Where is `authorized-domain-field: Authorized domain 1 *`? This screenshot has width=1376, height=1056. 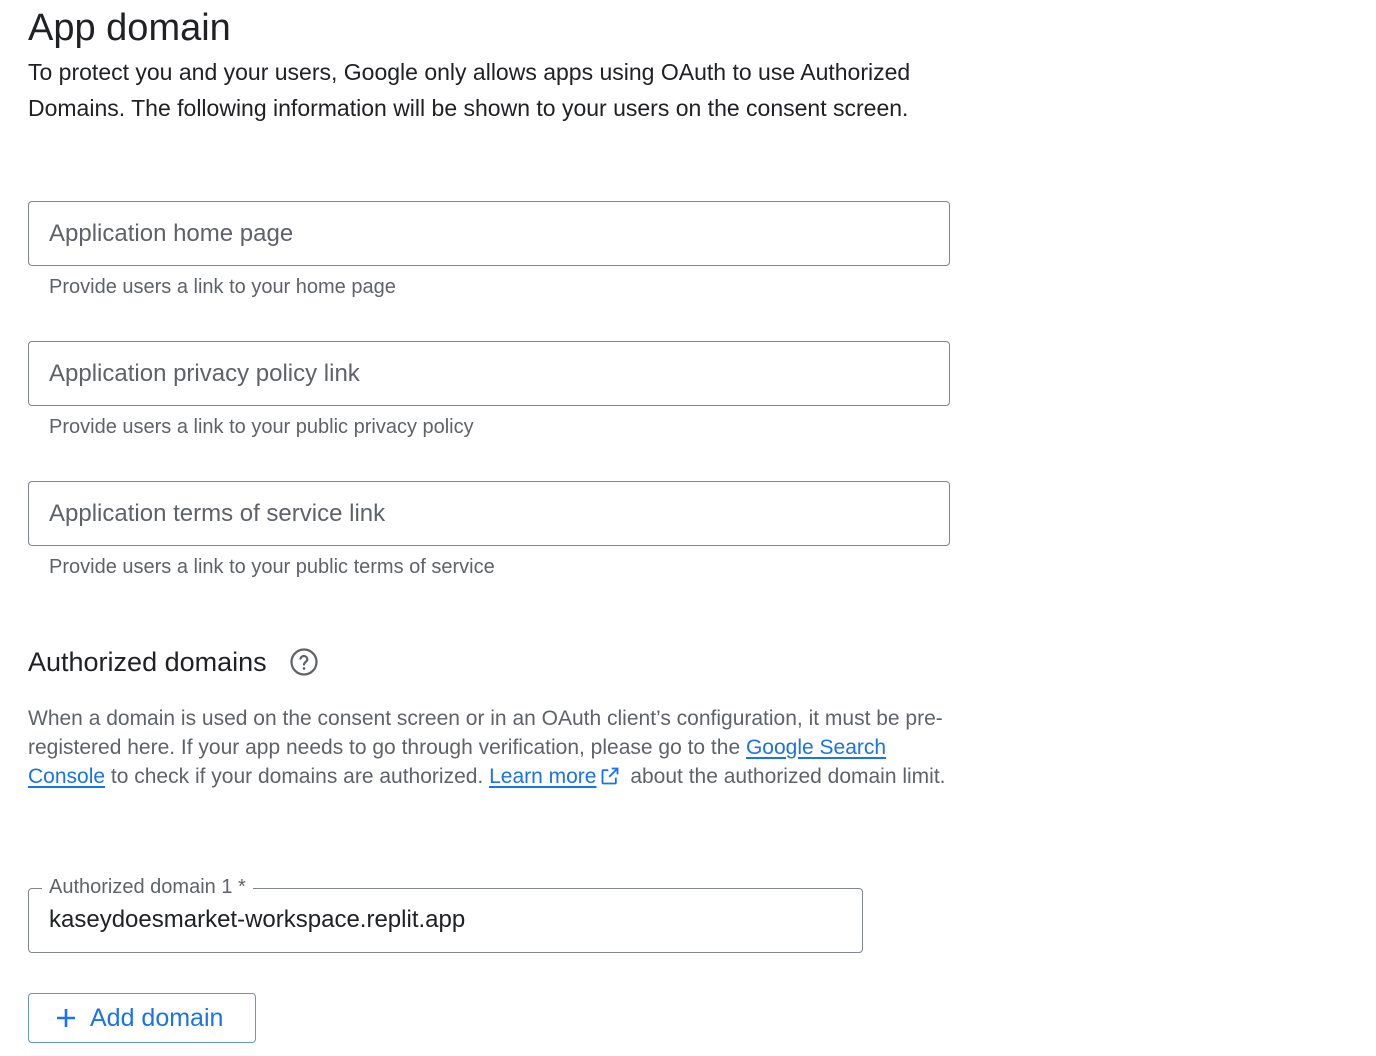 authorized-domain-field: Authorized domain 1 * is located at coordinates (445, 914).